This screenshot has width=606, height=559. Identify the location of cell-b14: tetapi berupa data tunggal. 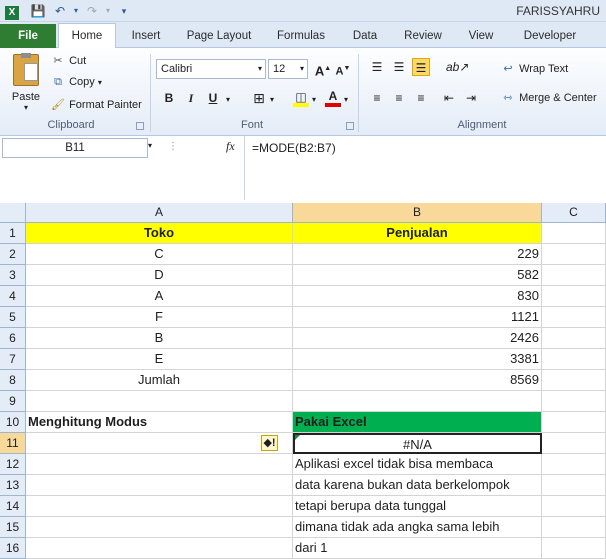
(417, 506).